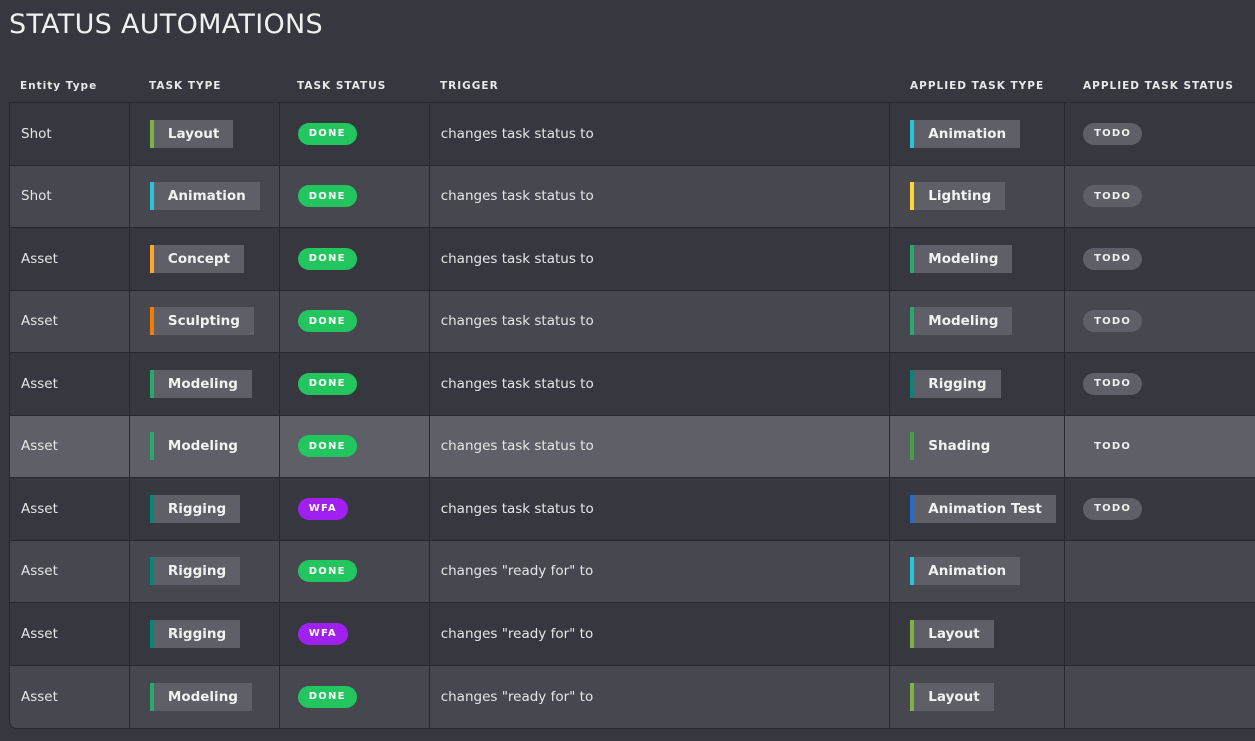 The image size is (1255, 741). I want to click on page-title: STATUS AUTOMATIONS, so click(166, 24).